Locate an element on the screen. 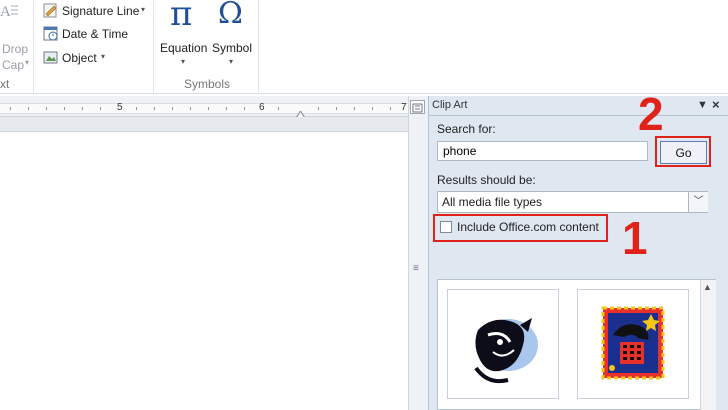 Image resolution: width=728 pixels, height=410 pixels. object-icon is located at coordinates (51, 57).